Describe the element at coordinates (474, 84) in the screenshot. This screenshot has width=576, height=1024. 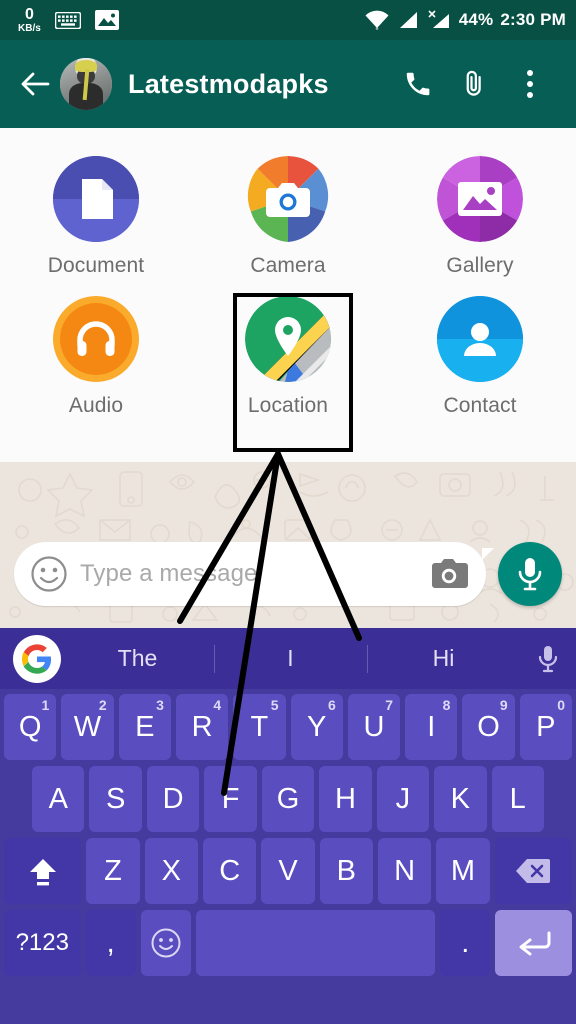
I see `paperclip-icon` at that location.